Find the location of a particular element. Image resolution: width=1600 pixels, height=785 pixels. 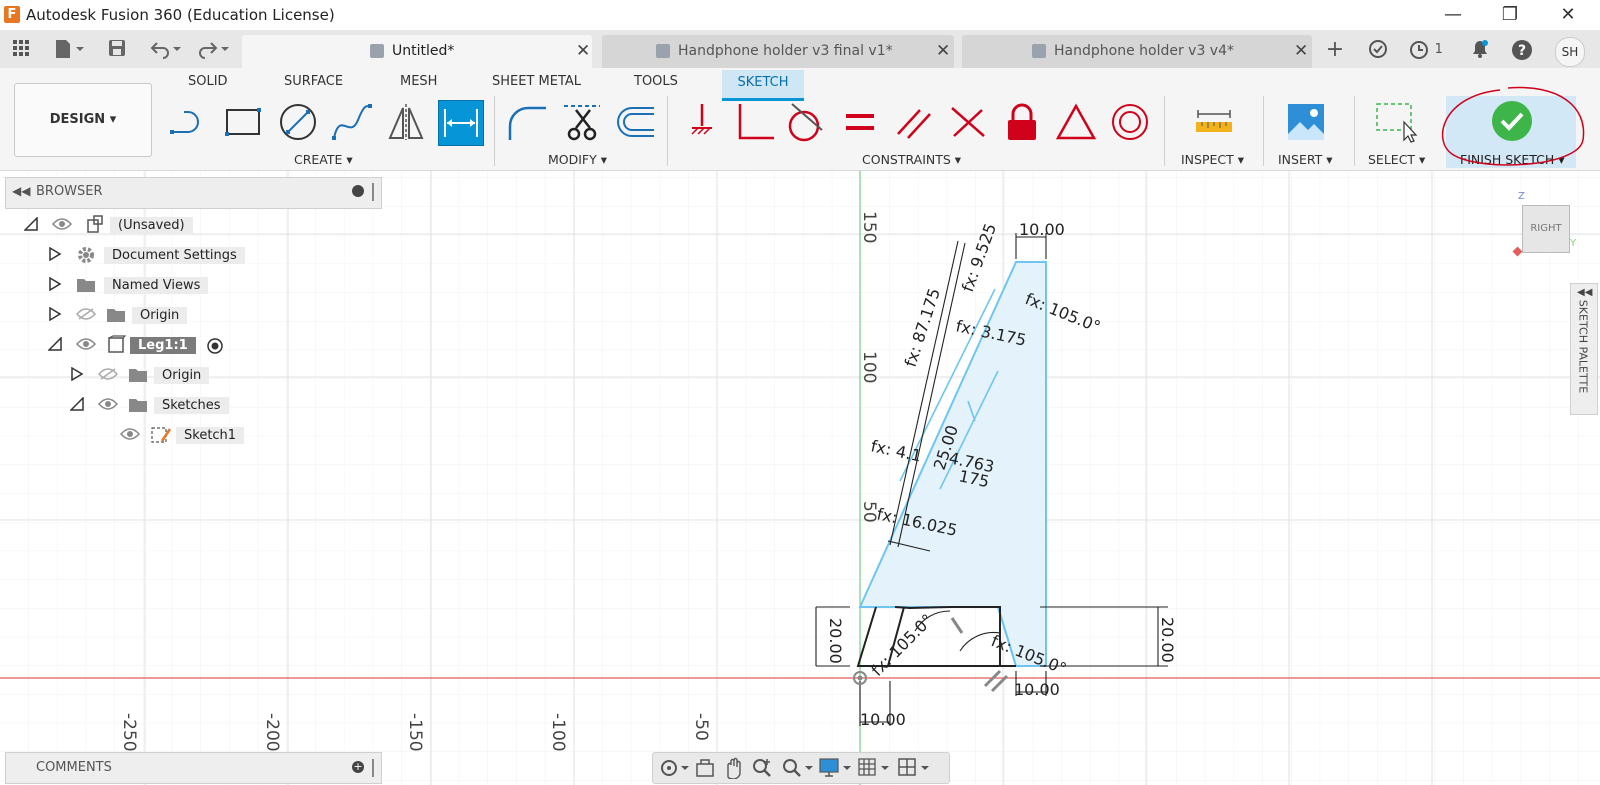

measure-tool-icon is located at coordinates (1214, 122).